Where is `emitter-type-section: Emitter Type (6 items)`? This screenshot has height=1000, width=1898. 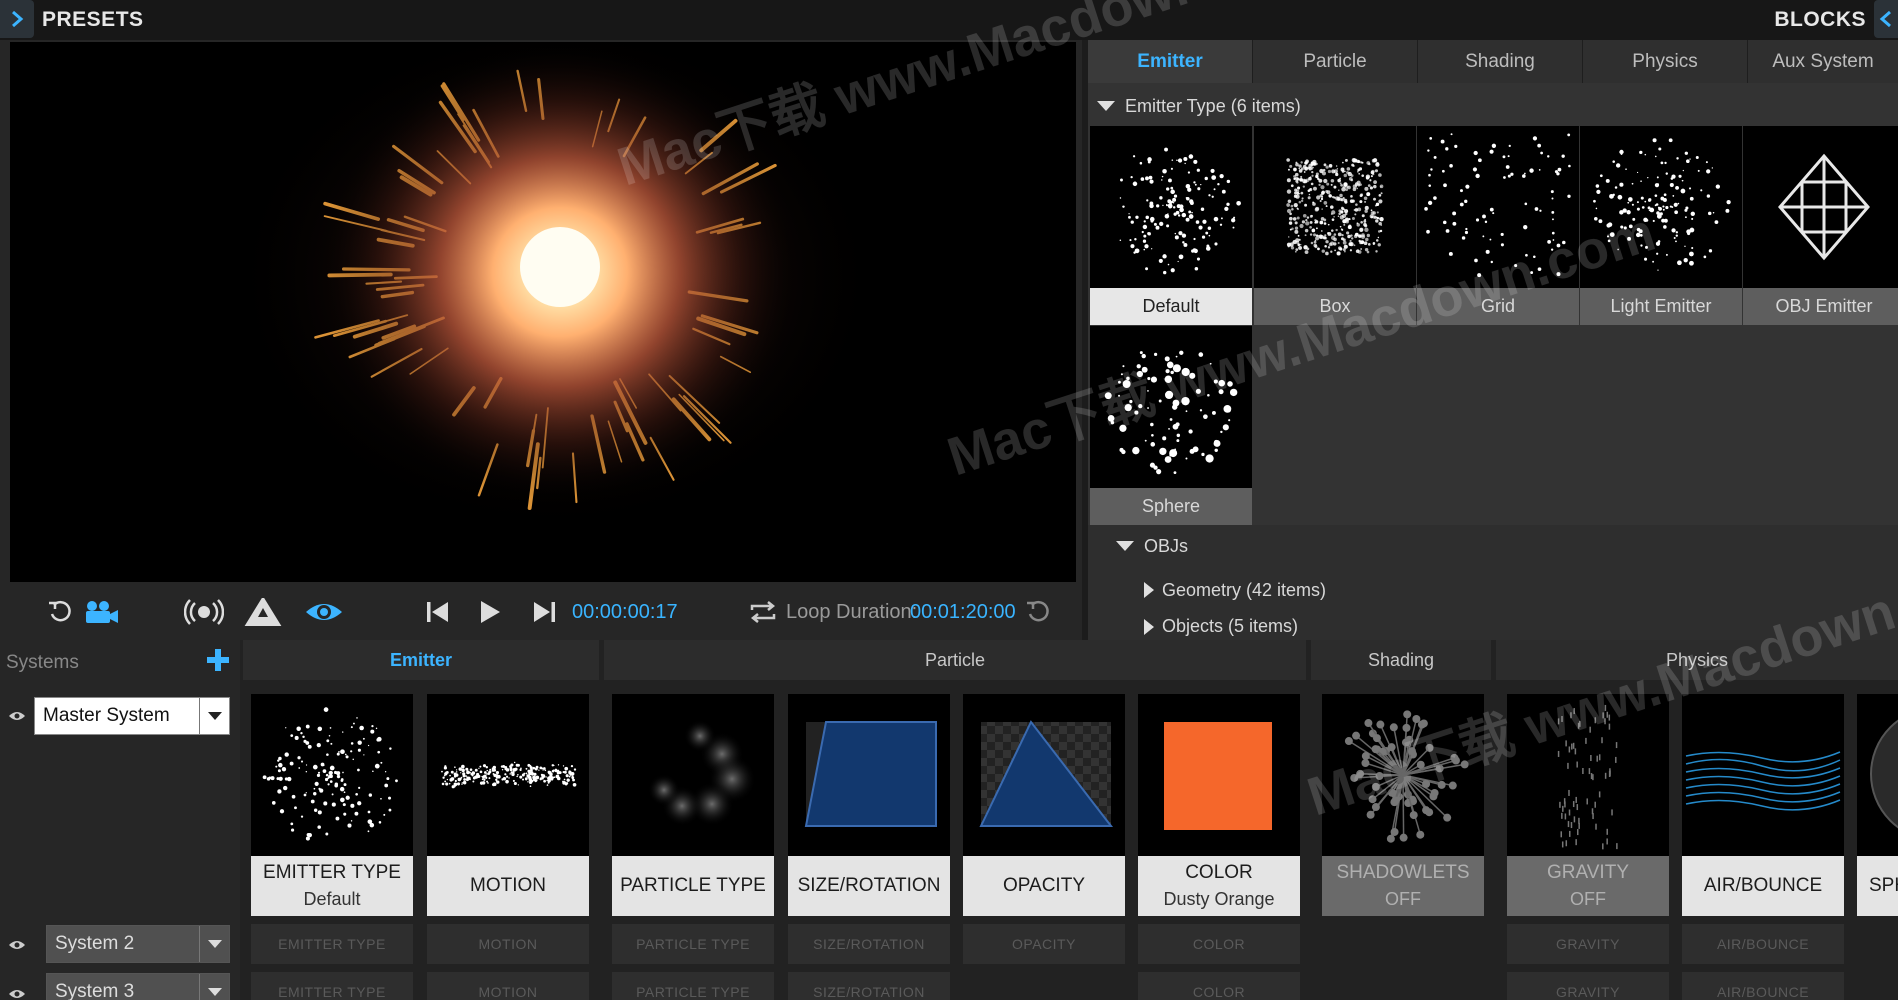
emitter-type-section: Emitter Type (6 items) is located at coordinates (1493, 106).